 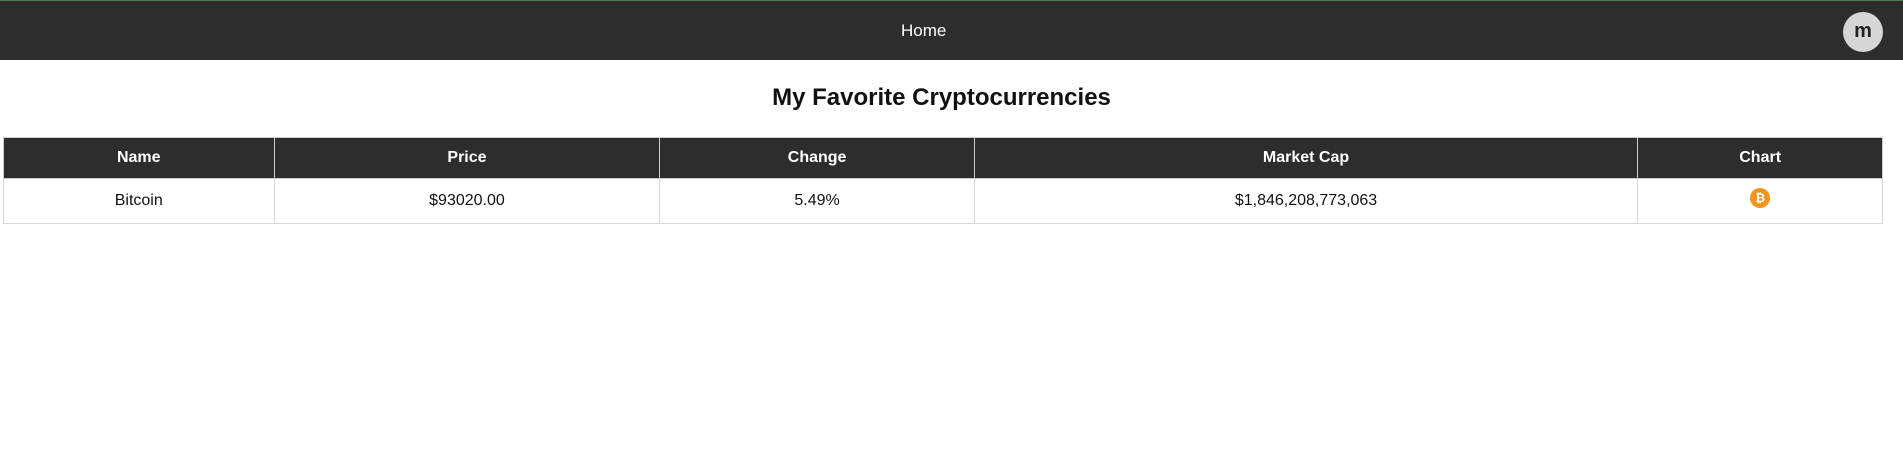 I want to click on user-avatar: m, so click(x=1863, y=32).